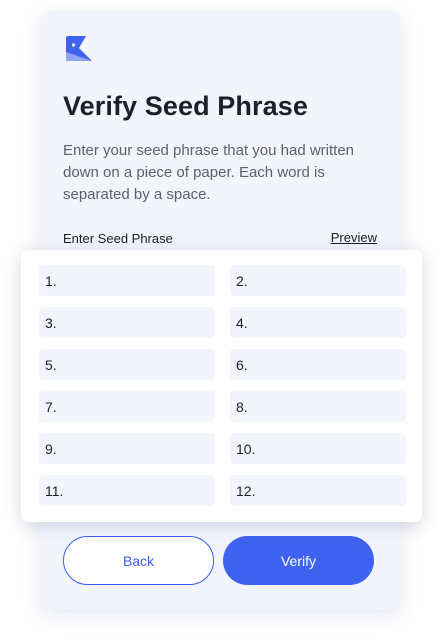 The image size is (442, 640). Describe the element at coordinates (354, 237) in the screenshot. I see `preview-link: Preview` at that location.